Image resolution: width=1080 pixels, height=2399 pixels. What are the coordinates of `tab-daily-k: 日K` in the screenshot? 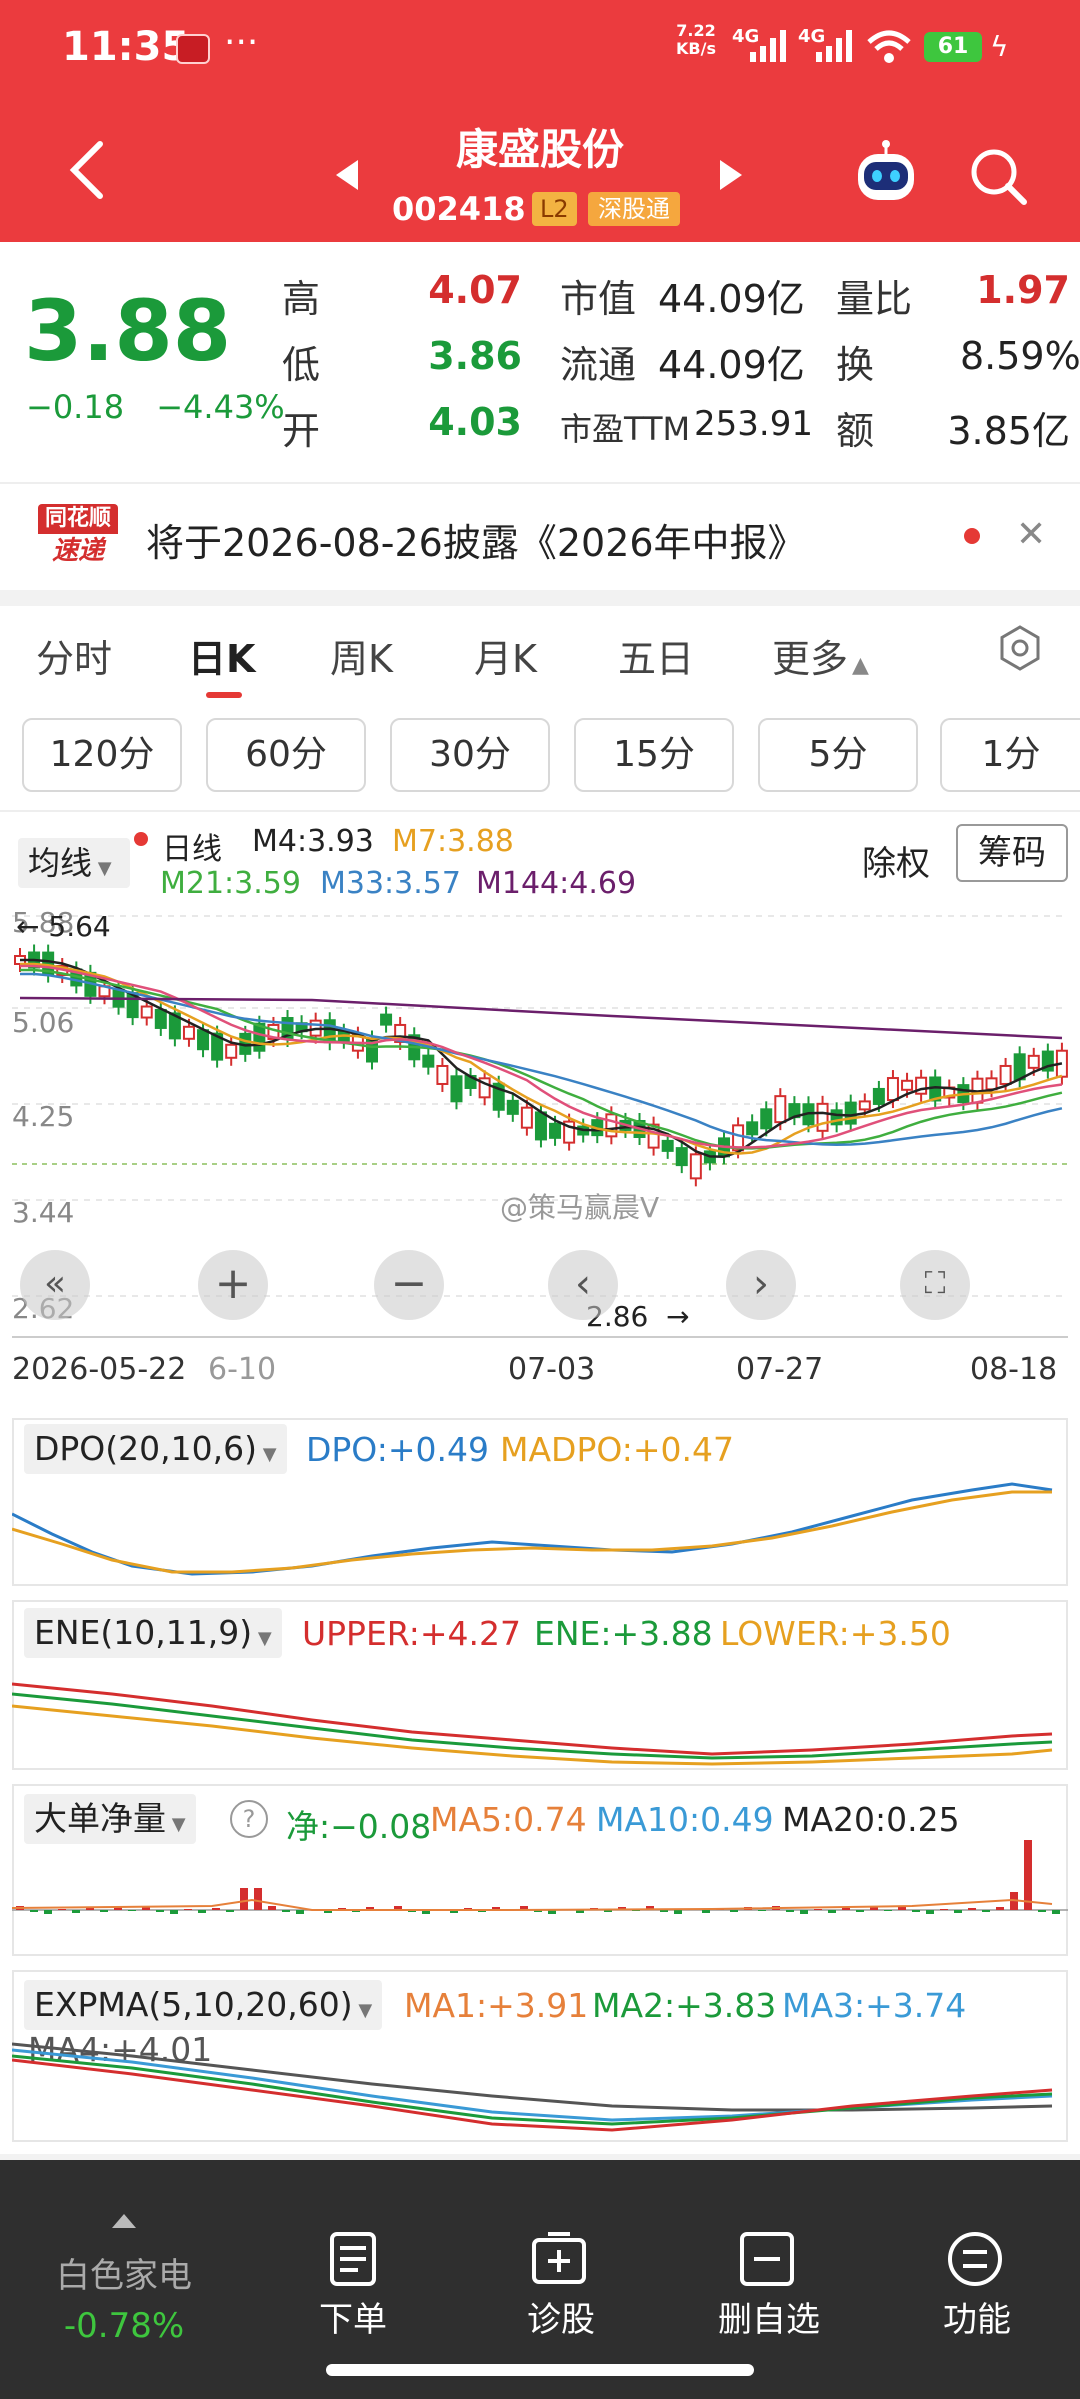 It's located at (221, 655).